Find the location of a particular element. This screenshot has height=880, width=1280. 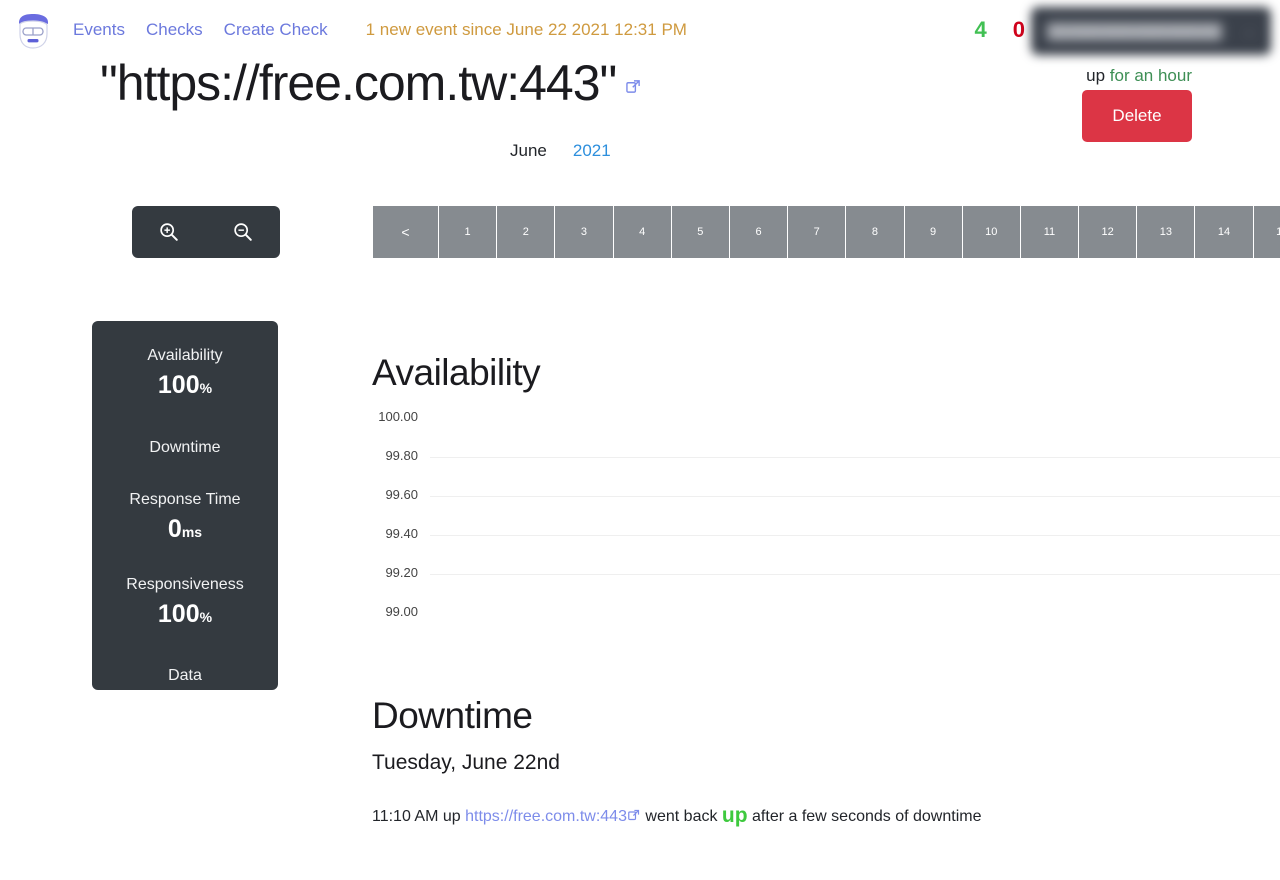

month-label: June is located at coordinates (528, 151).